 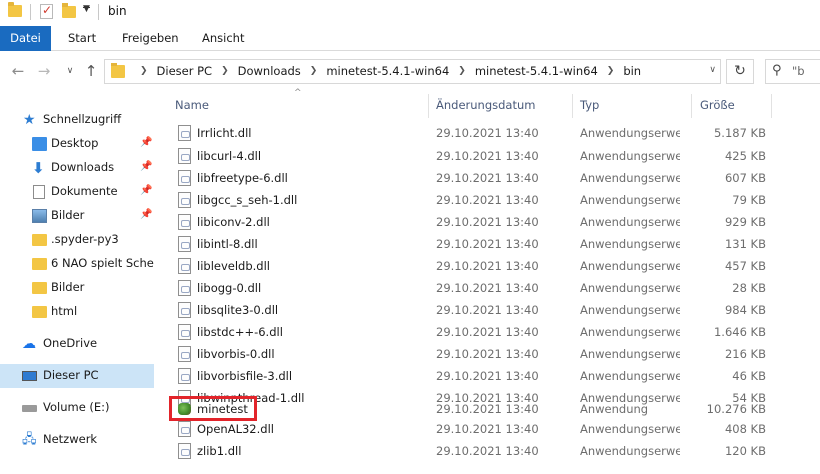 What do you see at coordinates (269, 71) in the screenshot?
I see `breadcrumb-item: Downloads` at bounding box center [269, 71].